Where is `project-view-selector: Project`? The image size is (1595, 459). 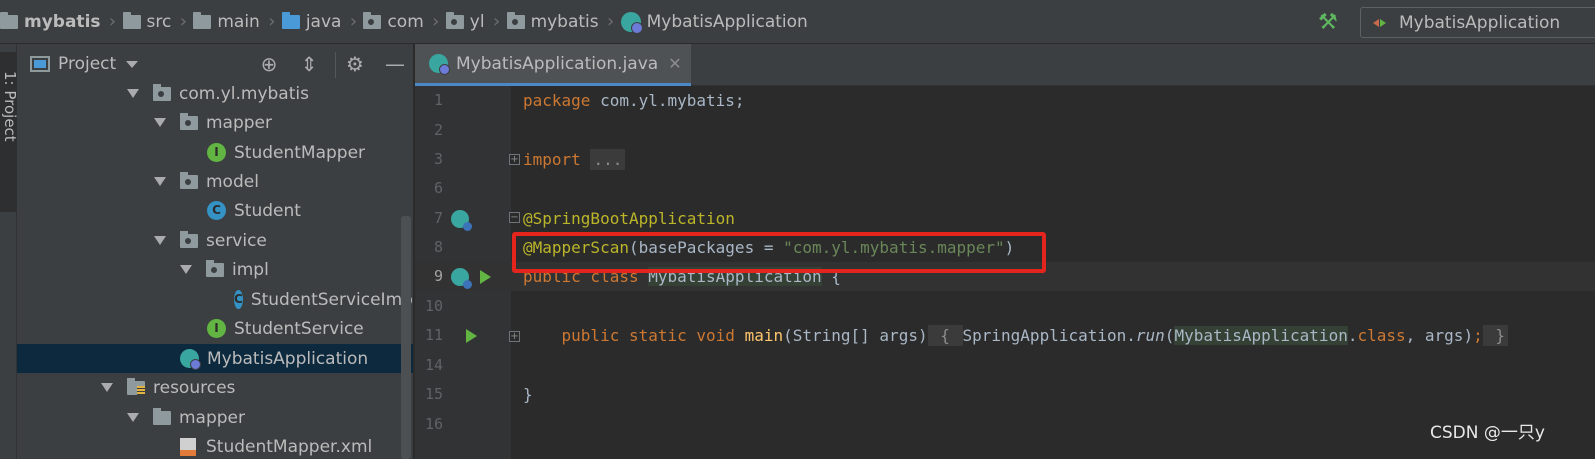 project-view-selector: Project is located at coordinates (87, 64).